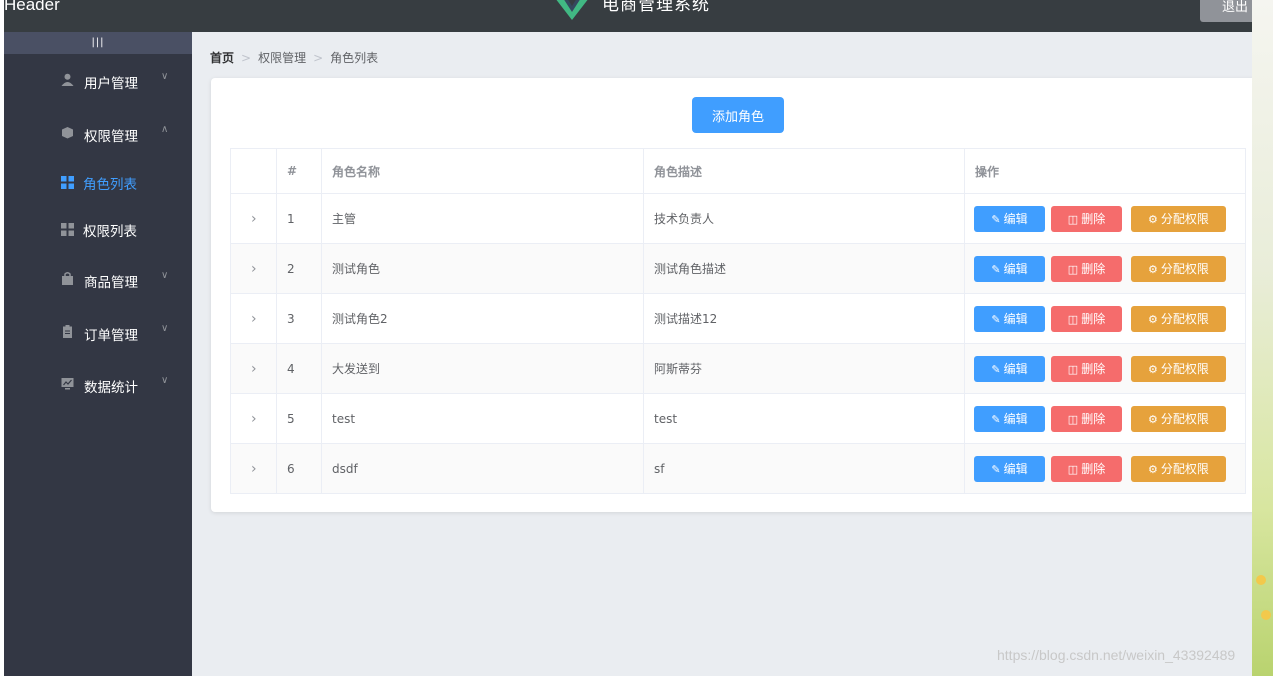  I want to click on breadcrumb-item-home: 首页, so click(222, 57).